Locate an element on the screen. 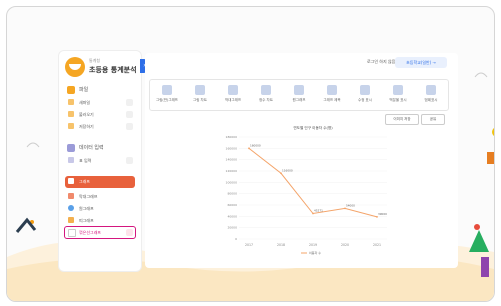 This screenshot has height=306, width=501. chart-type-6: 수정 표시 is located at coordinates (365, 95).